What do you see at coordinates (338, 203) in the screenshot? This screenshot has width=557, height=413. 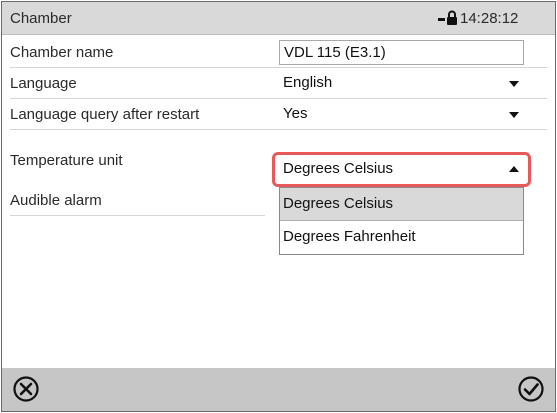 I see `option-label: Degrees Celsius` at bounding box center [338, 203].